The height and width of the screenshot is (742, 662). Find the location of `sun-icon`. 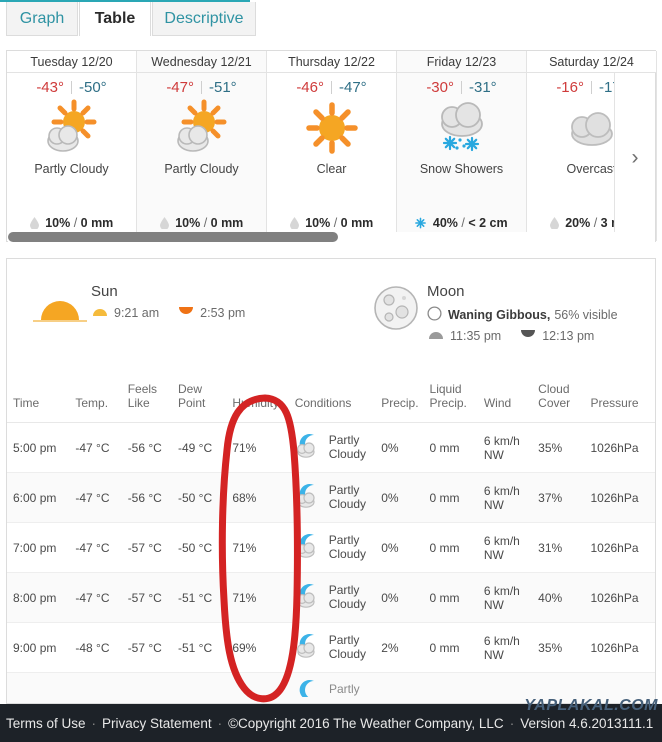

sun-icon is located at coordinates (331, 128).